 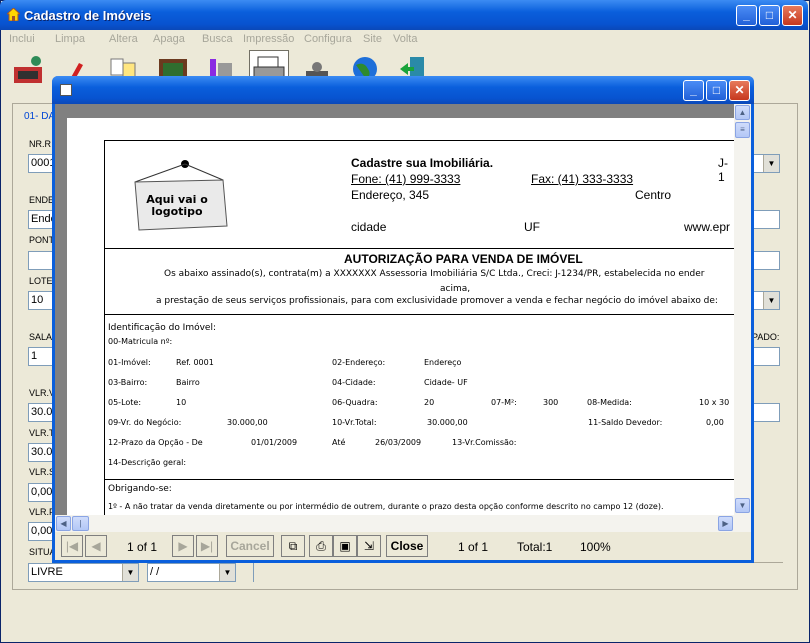 I want to click on scroll-down-icon: ▼, so click(x=742, y=505).